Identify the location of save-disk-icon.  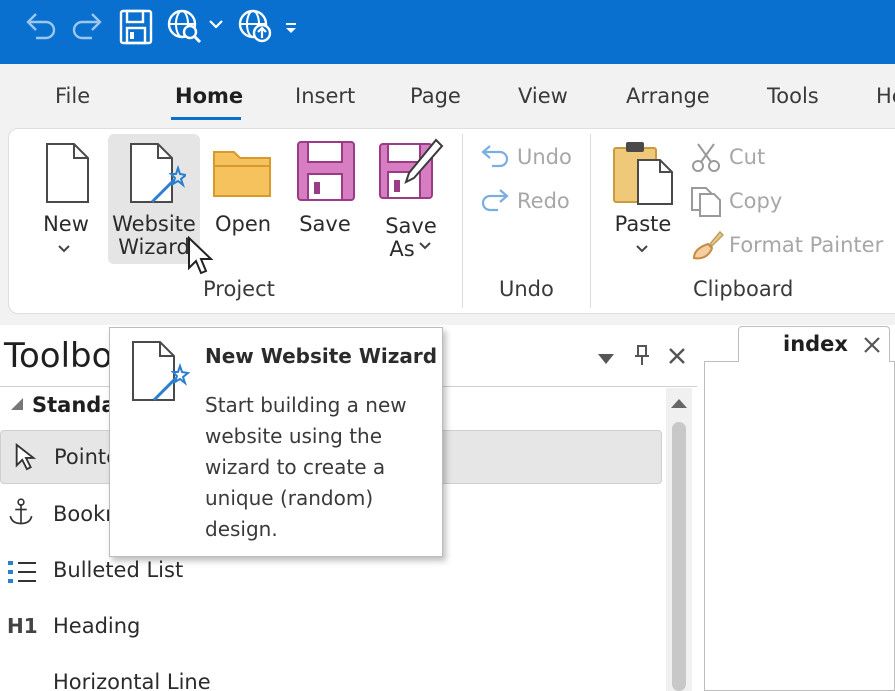
(326, 171).